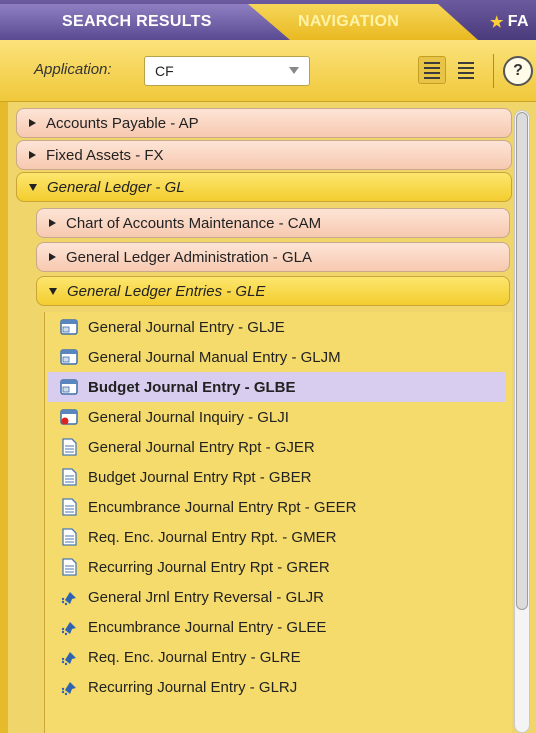 Image resolution: width=536 pixels, height=733 pixels. I want to click on tree-node-label: General Ledger - GL, so click(116, 187).